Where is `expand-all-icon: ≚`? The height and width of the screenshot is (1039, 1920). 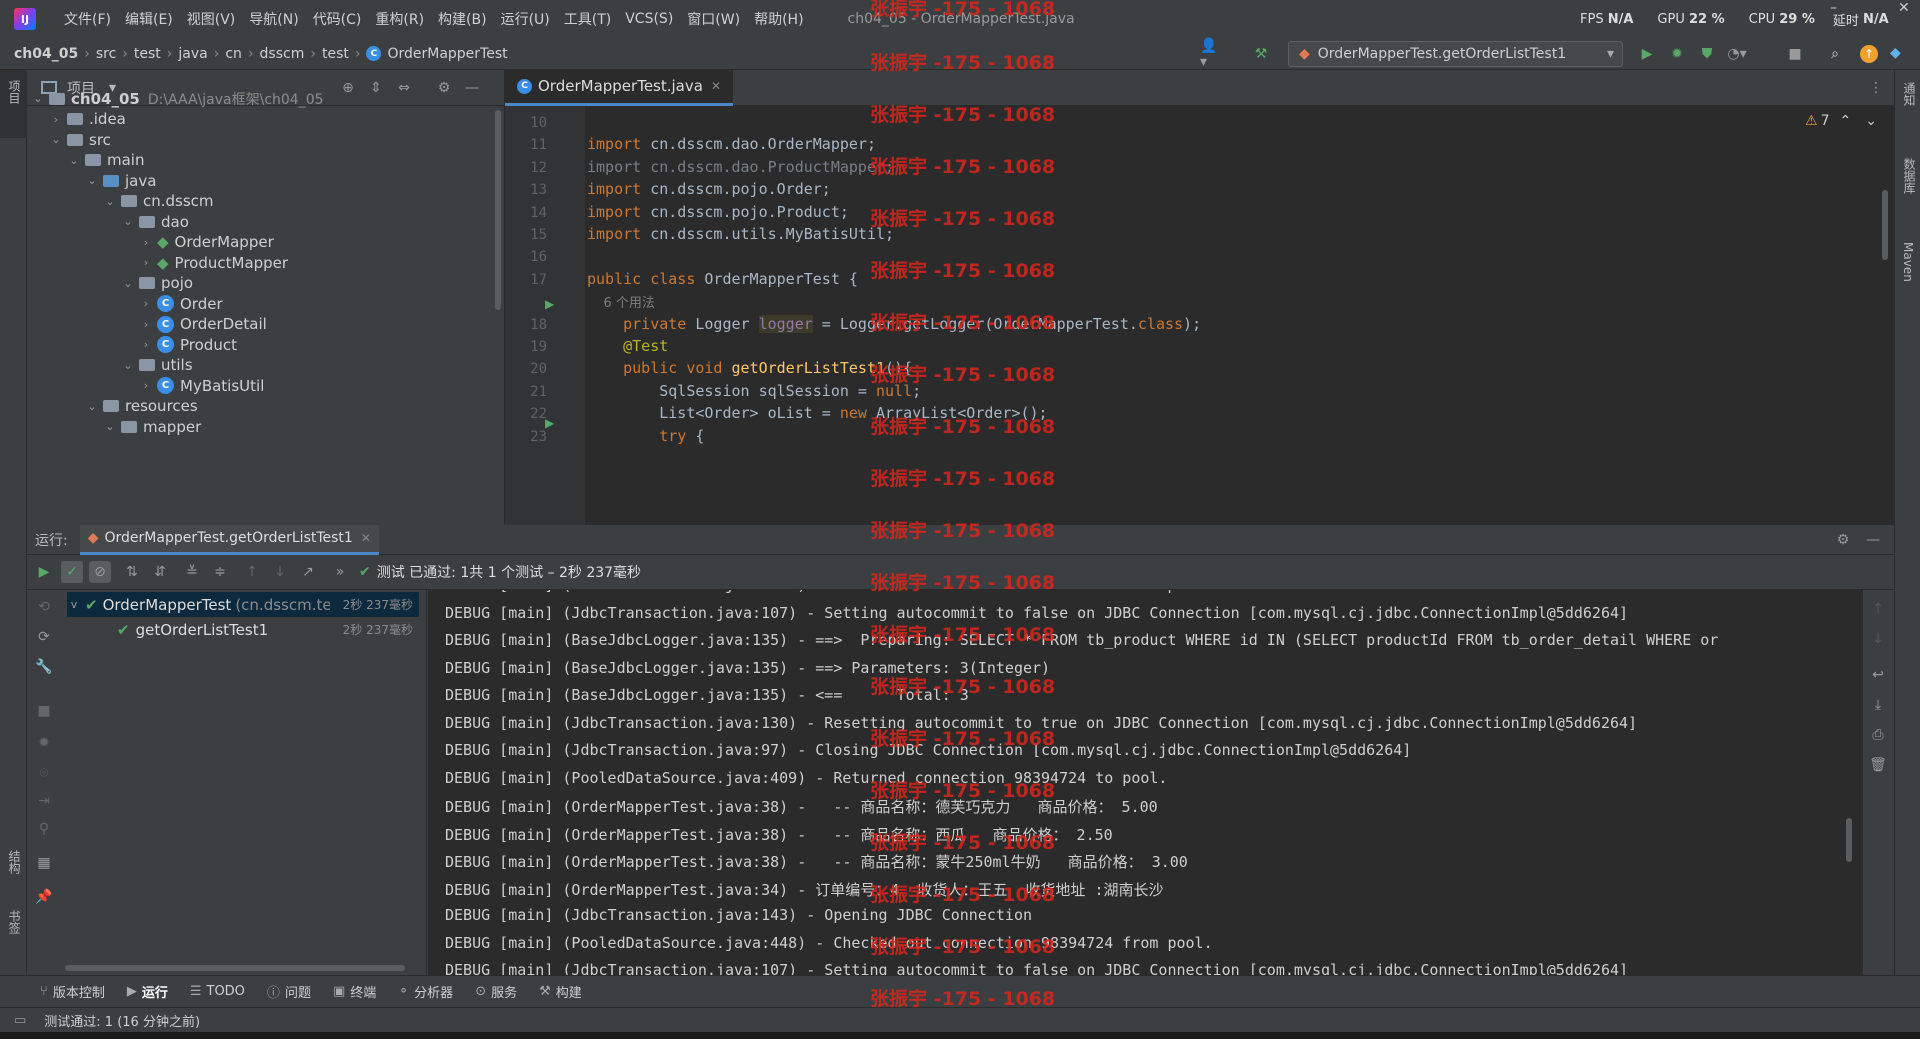 expand-all-icon: ≚ is located at coordinates (192, 572).